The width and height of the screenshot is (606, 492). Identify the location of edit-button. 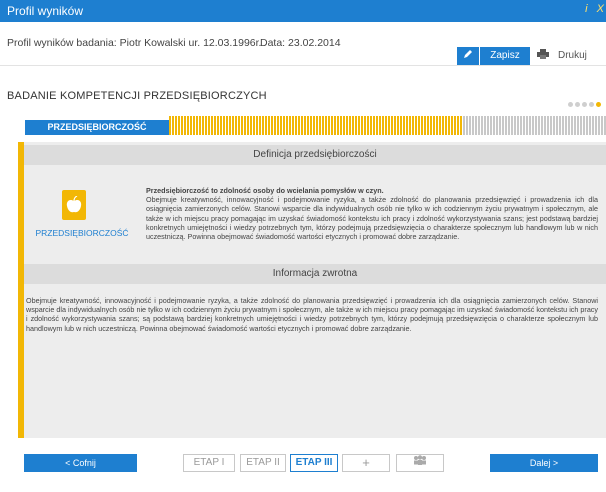
(468, 56).